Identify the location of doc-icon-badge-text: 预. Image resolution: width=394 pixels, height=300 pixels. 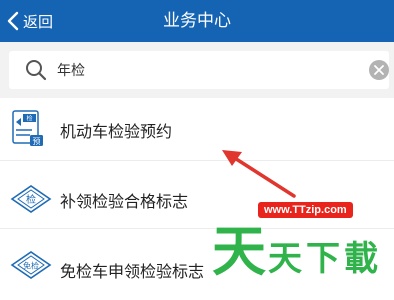
(37, 141).